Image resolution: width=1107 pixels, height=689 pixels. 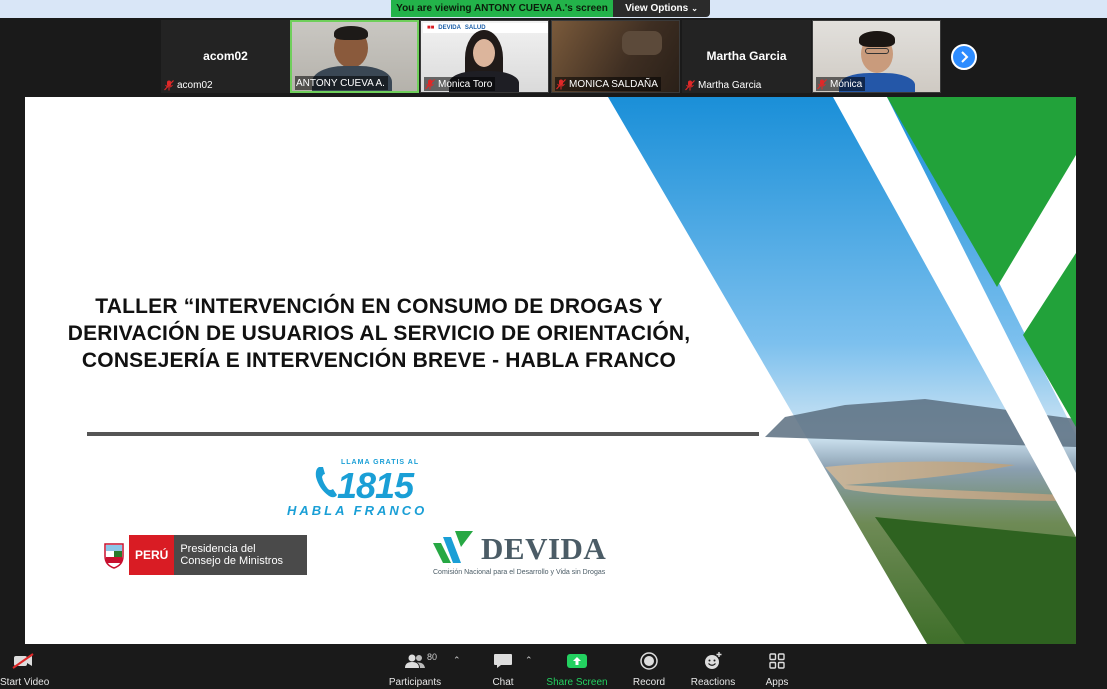 What do you see at coordinates (484, 53) in the screenshot?
I see `participant-video-face` at bounding box center [484, 53].